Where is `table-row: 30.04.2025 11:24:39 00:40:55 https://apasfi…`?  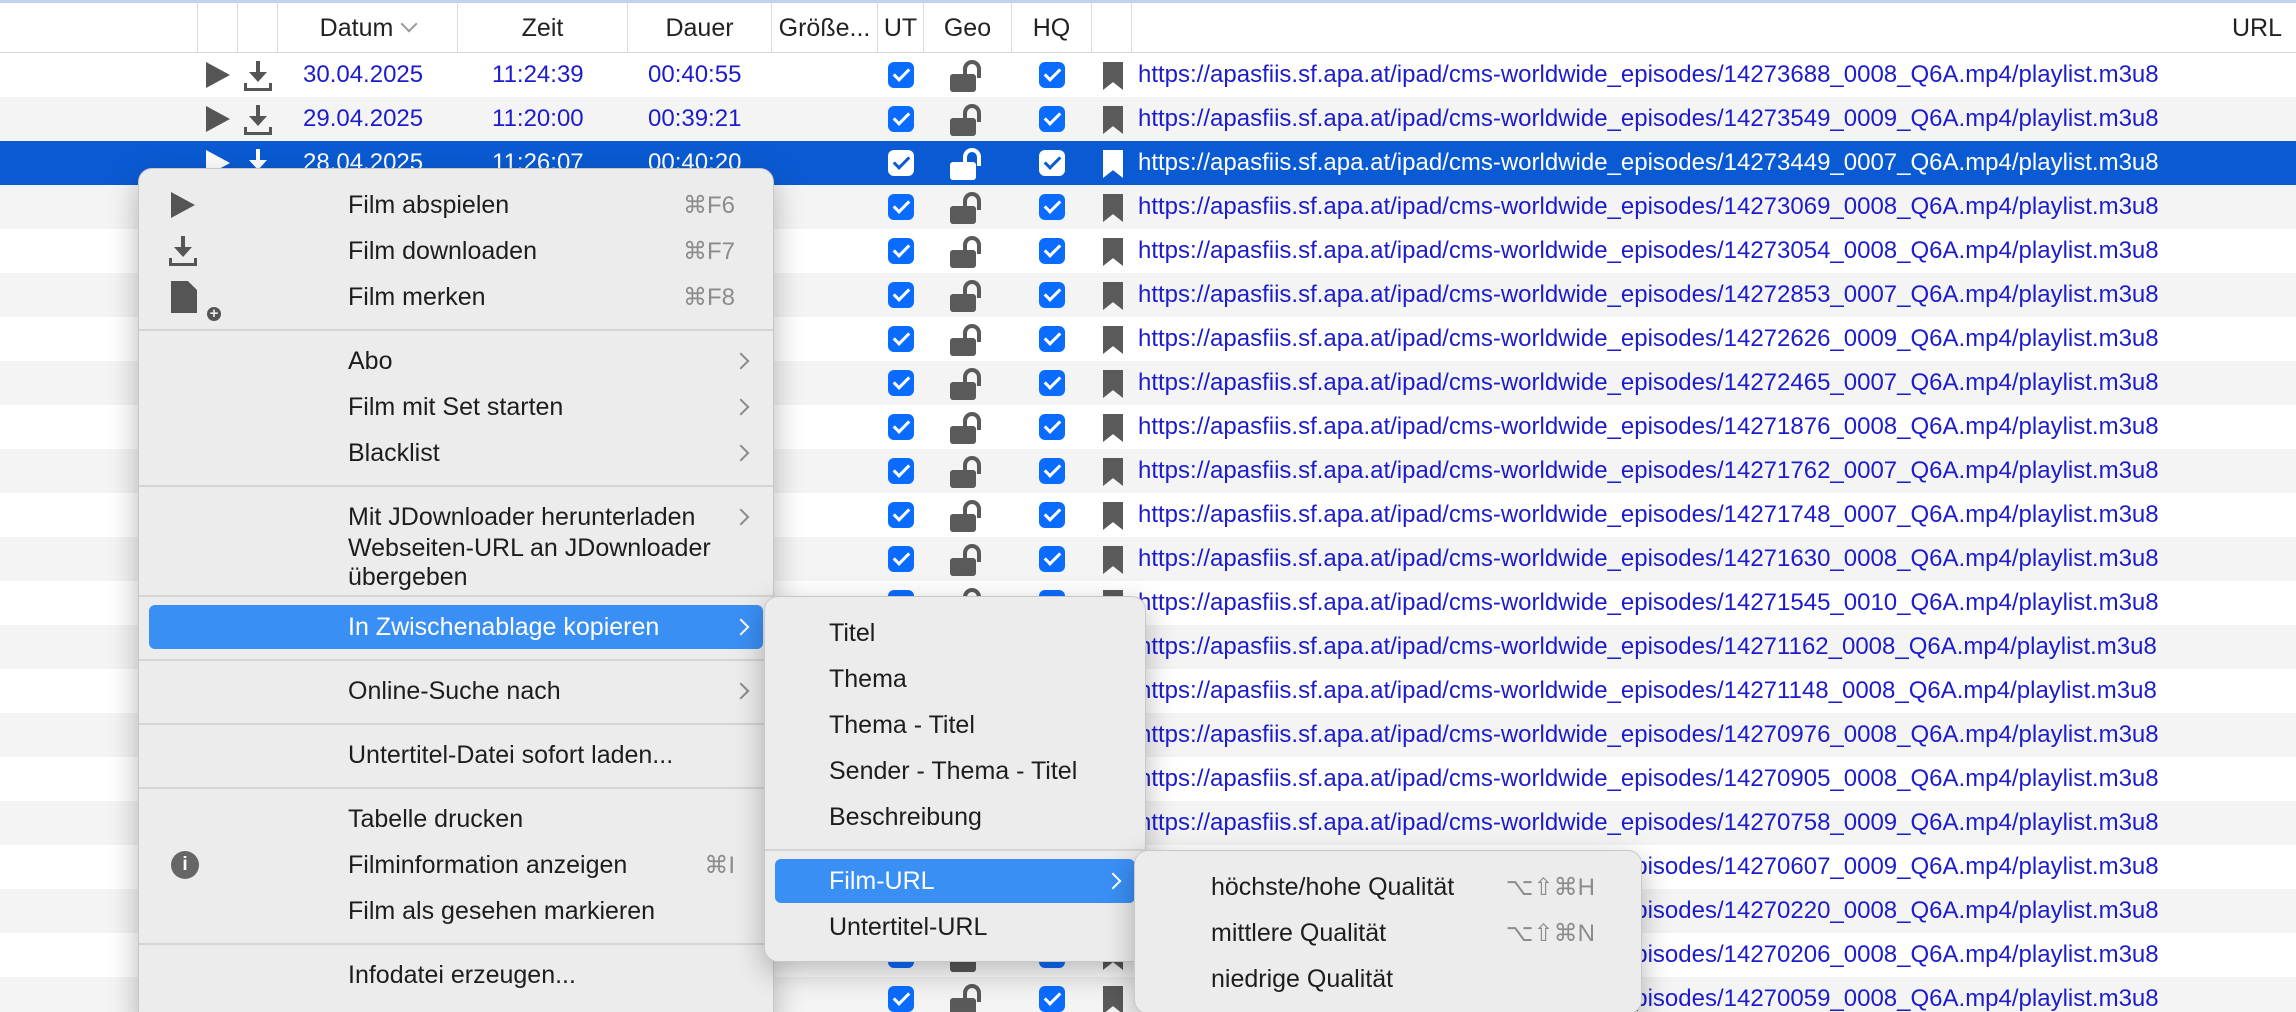 table-row: 30.04.2025 11:24:39 00:40:55 https://apasfi… is located at coordinates (1148, 75).